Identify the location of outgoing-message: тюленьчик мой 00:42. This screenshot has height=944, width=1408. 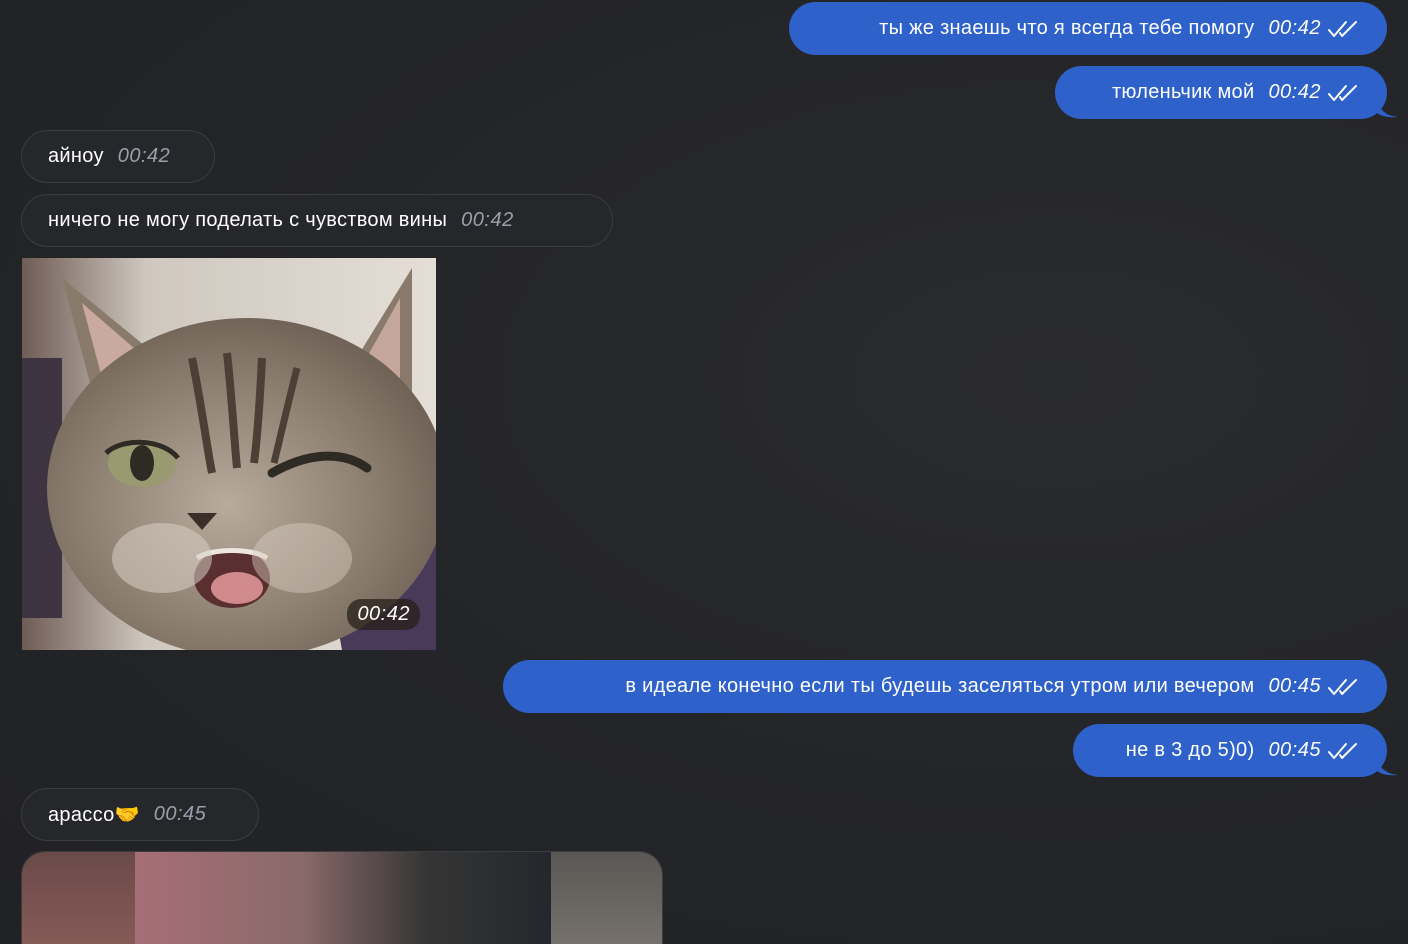
(1221, 92).